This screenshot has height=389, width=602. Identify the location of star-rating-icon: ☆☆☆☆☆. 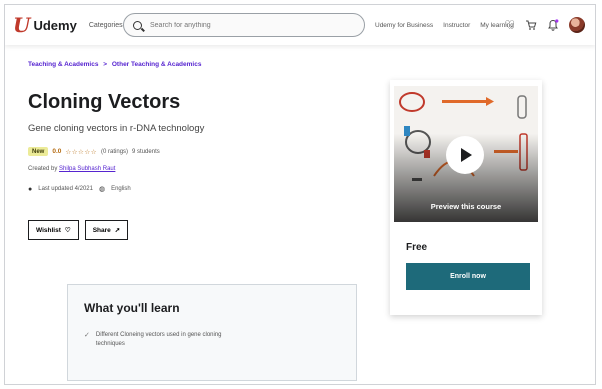
(81, 152).